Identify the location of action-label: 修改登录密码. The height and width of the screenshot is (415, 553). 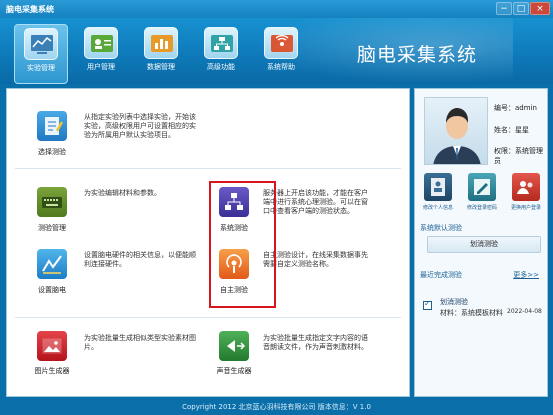
(481, 208).